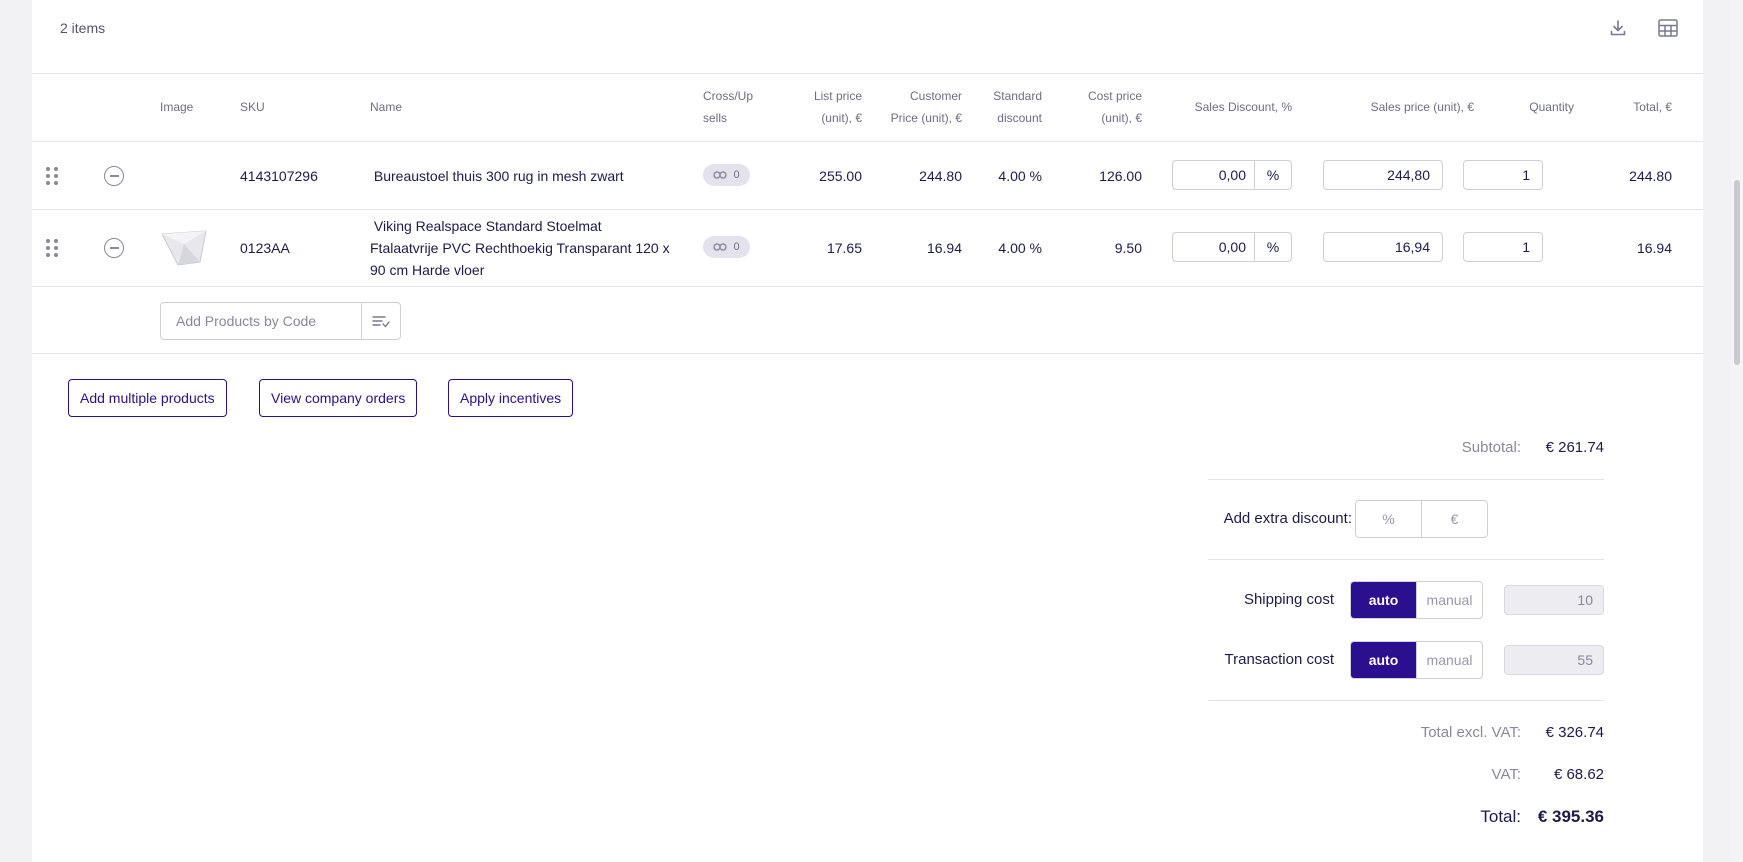 This screenshot has width=1743, height=862. I want to click on grand-total-value: € 395.36, so click(1570, 816).